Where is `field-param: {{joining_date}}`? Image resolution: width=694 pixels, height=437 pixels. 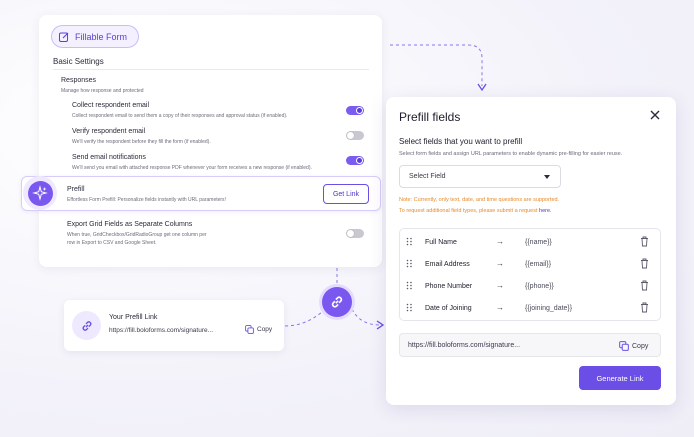 field-param: {{joining_date}} is located at coordinates (548, 308).